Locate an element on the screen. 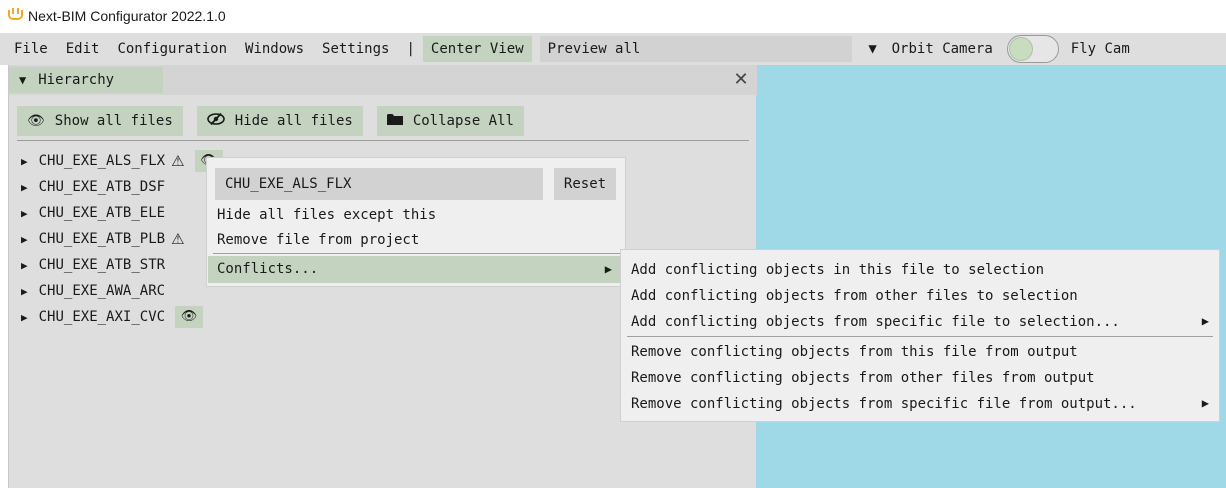 The image size is (1226, 488). orbit-camera-label: Orbit Camera is located at coordinates (942, 49).